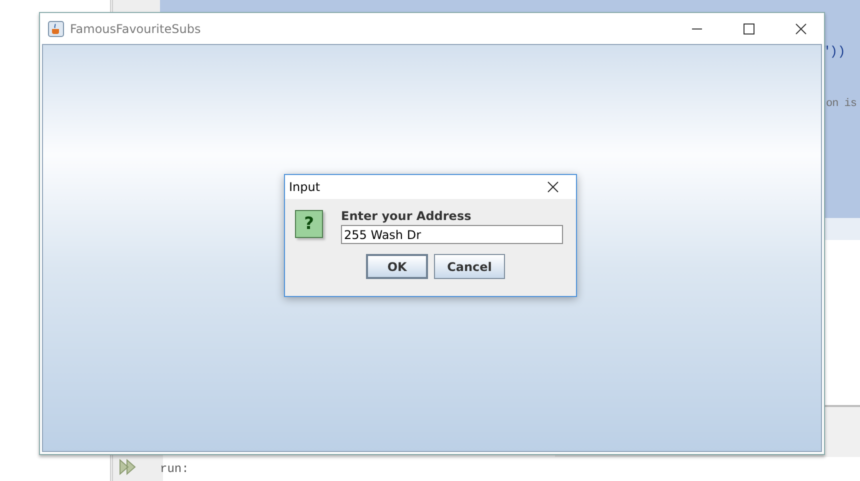 This screenshot has width=860, height=481. I want to click on window-title: FamousFavouriteSubs, so click(136, 29).